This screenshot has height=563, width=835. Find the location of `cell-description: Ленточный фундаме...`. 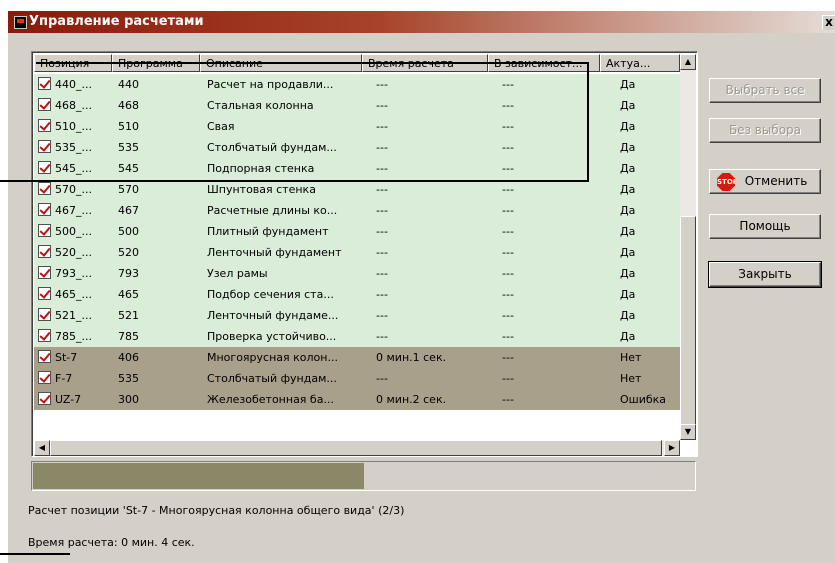

cell-description: Ленточный фундаме... is located at coordinates (273, 315).